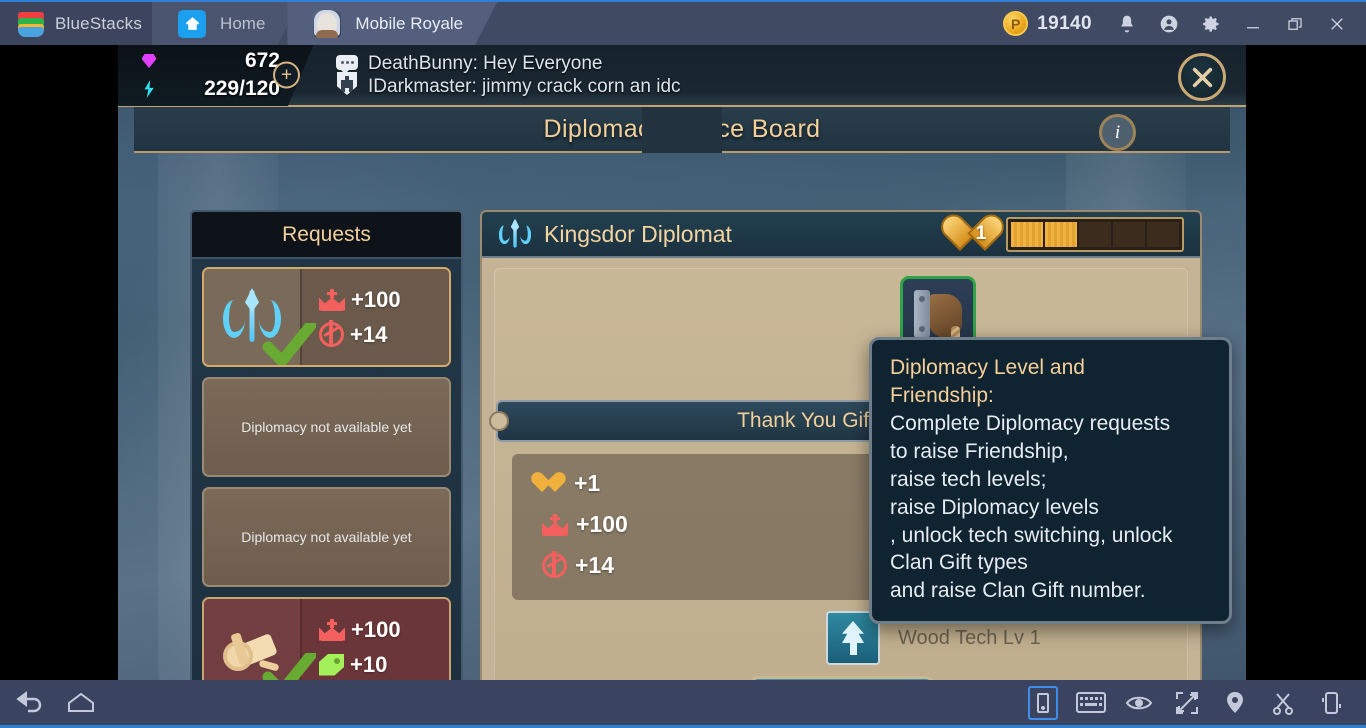 The width and height of the screenshot is (1366, 728). What do you see at coordinates (1202, 77) in the screenshot?
I see `close-dialog-button` at bounding box center [1202, 77].